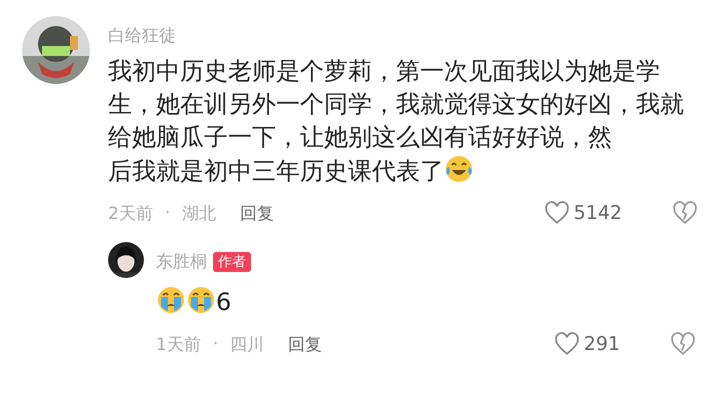  What do you see at coordinates (247, 345) in the screenshot?
I see `comment-location: 四川` at bounding box center [247, 345].